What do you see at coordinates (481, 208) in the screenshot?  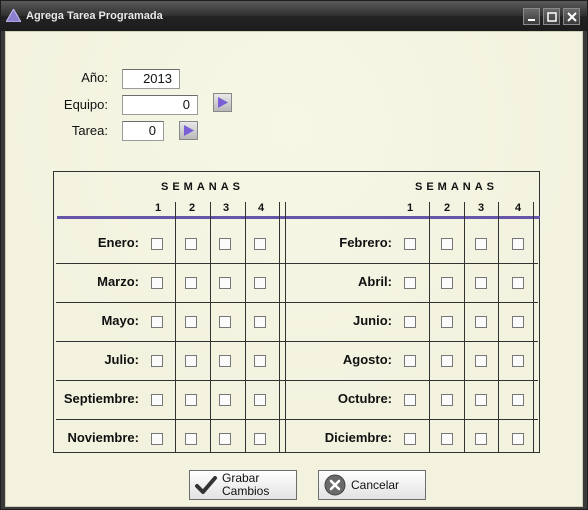 I see `week-header-right-3: 3` at bounding box center [481, 208].